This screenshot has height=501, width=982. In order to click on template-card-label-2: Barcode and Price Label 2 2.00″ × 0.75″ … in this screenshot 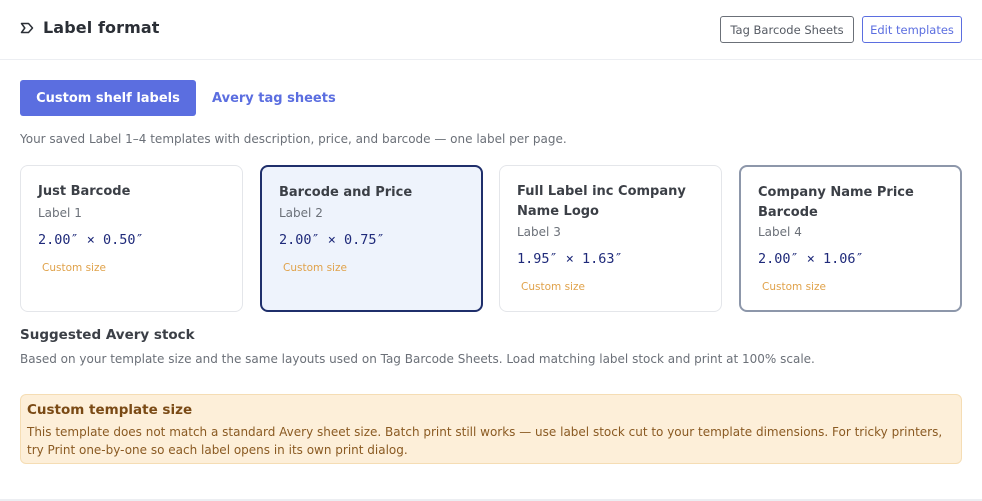, I will do `click(371, 238)`.